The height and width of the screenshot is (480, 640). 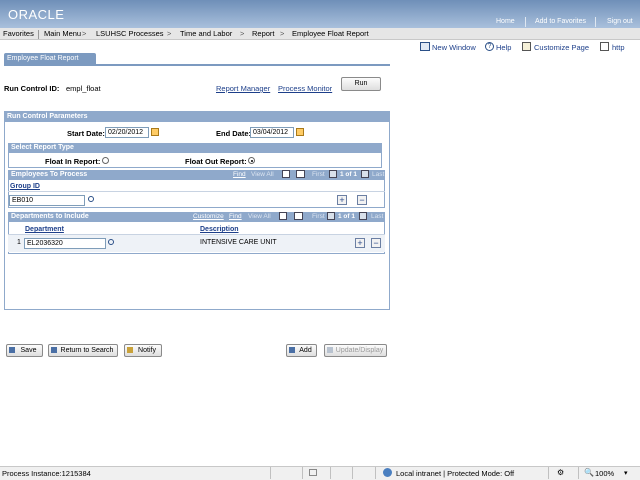 What do you see at coordinates (292, 350) in the screenshot?
I see `add-icon` at bounding box center [292, 350].